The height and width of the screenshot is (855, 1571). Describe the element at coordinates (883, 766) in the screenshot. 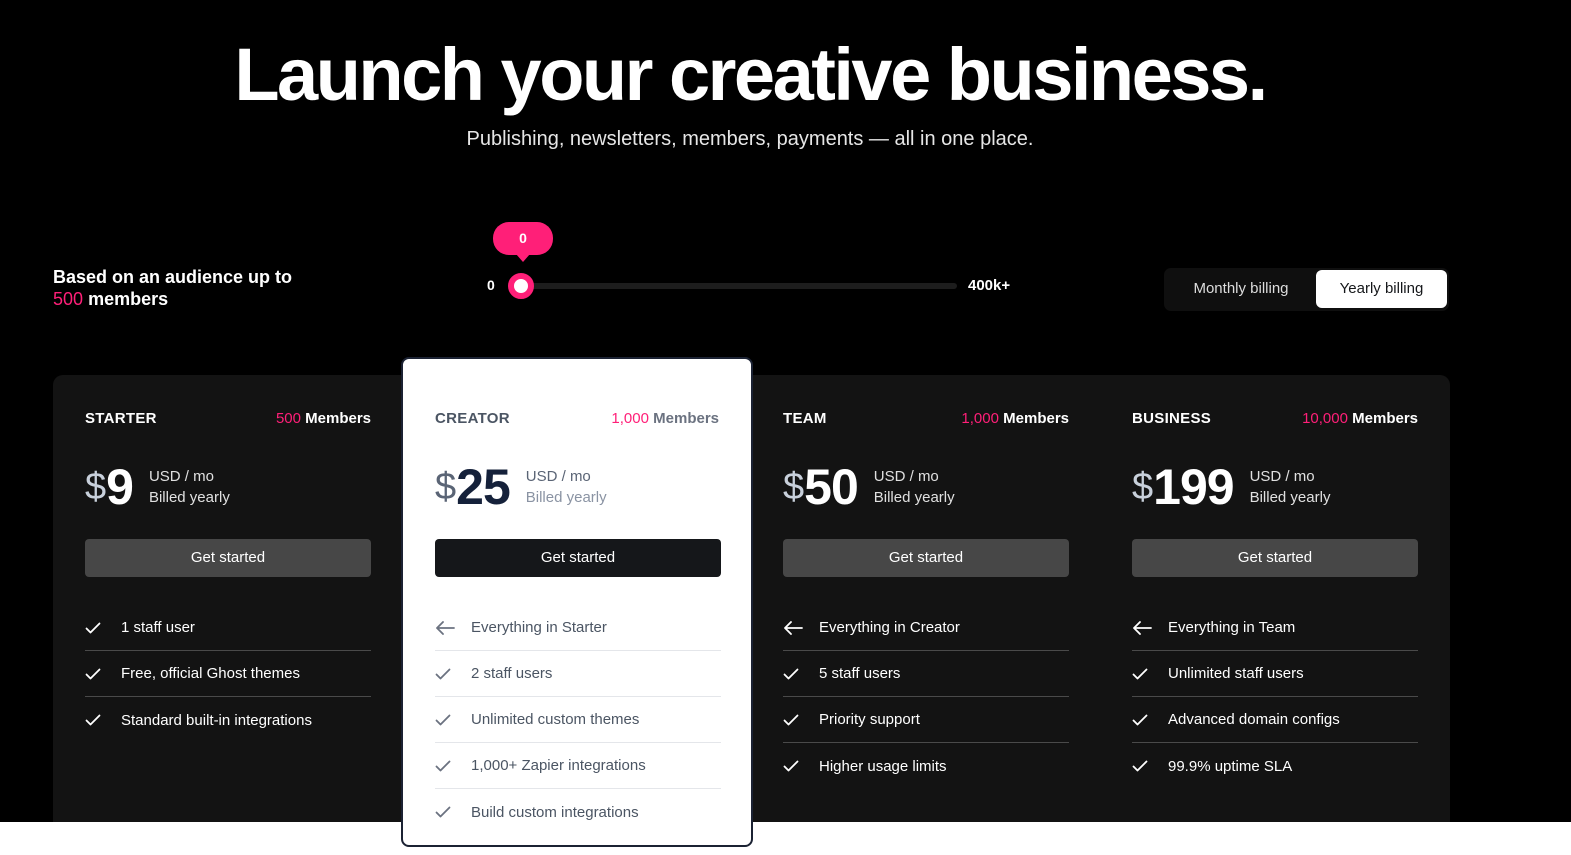

I see `feature-text: Higher usage limits` at that location.